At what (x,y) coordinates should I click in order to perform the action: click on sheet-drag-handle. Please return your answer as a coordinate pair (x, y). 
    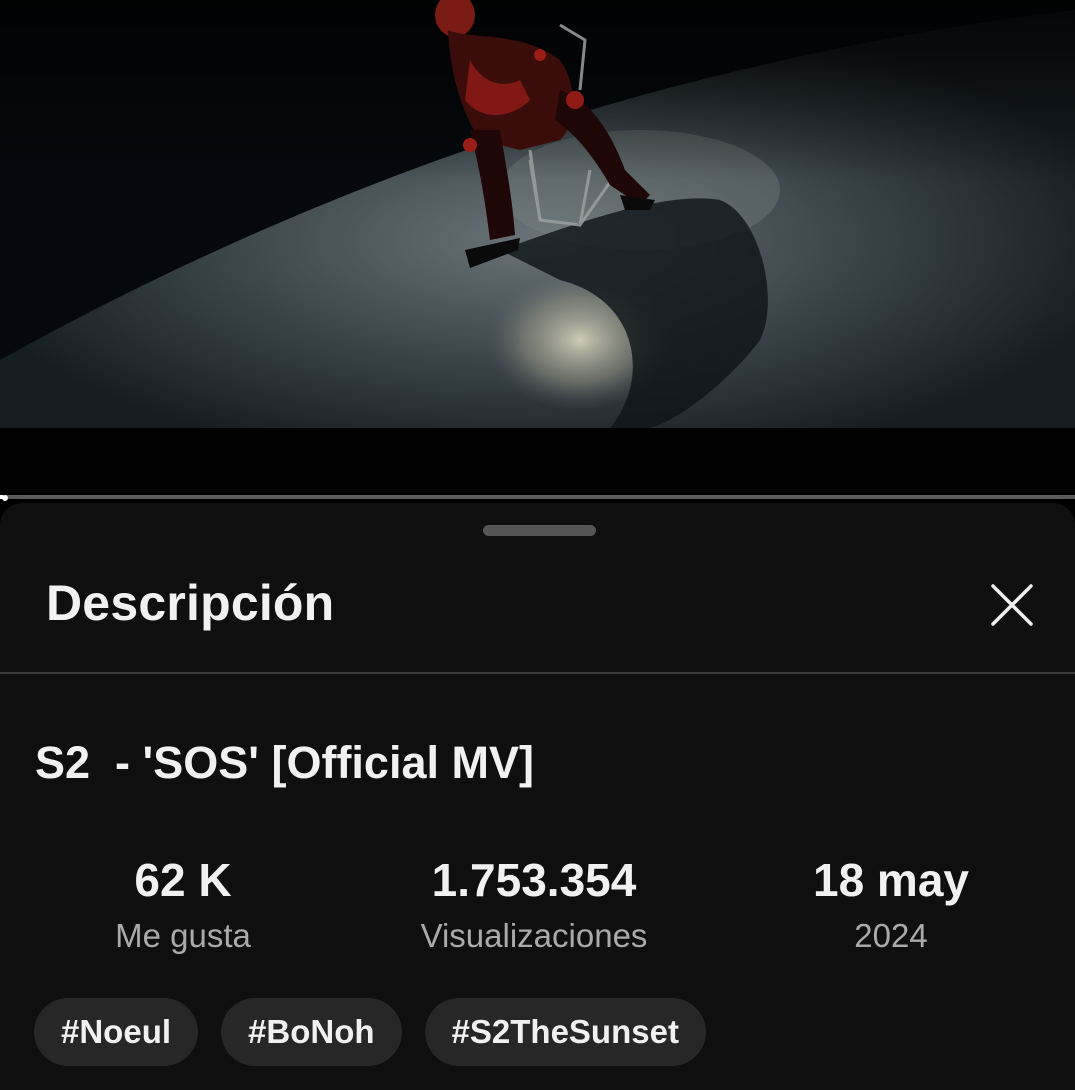
    Looking at the image, I should click on (539, 530).